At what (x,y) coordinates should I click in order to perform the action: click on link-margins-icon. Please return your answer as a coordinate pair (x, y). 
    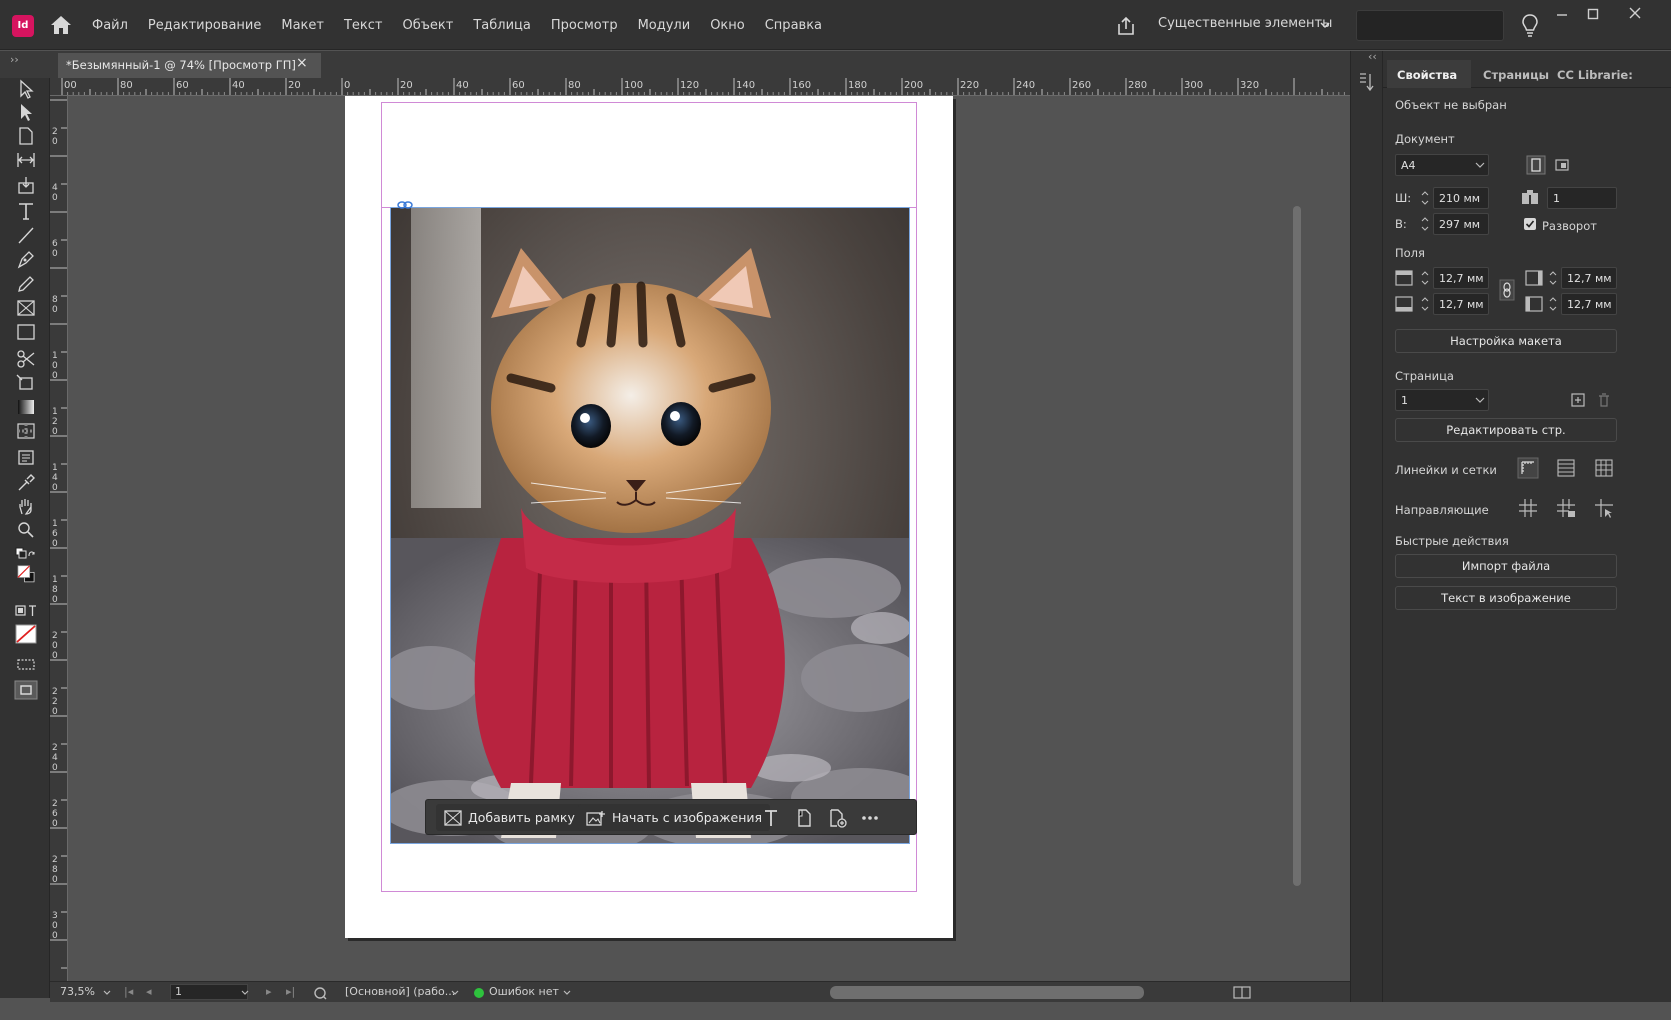
    Looking at the image, I should click on (1507, 290).